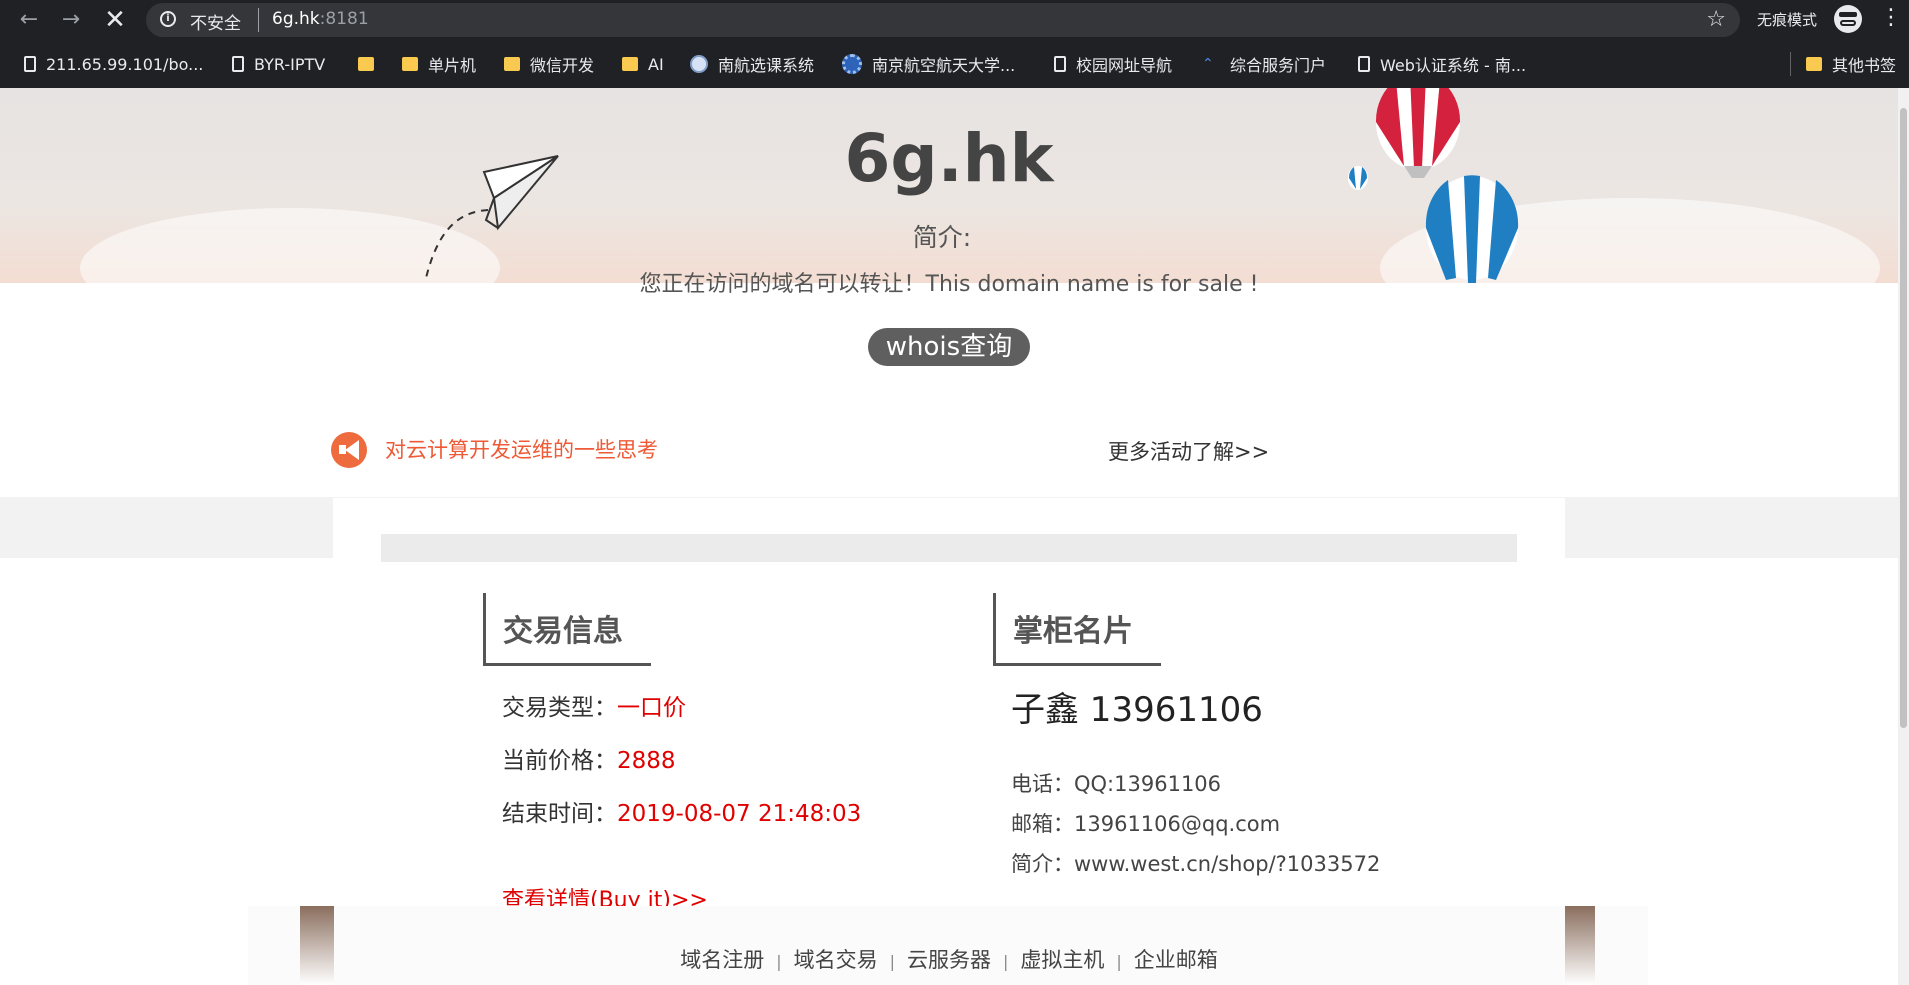  What do you see at coordinates (1208, 64) in the screenshot?
I see `chevron-logo-icon: ⌃` at bounding box center [1208, 64].